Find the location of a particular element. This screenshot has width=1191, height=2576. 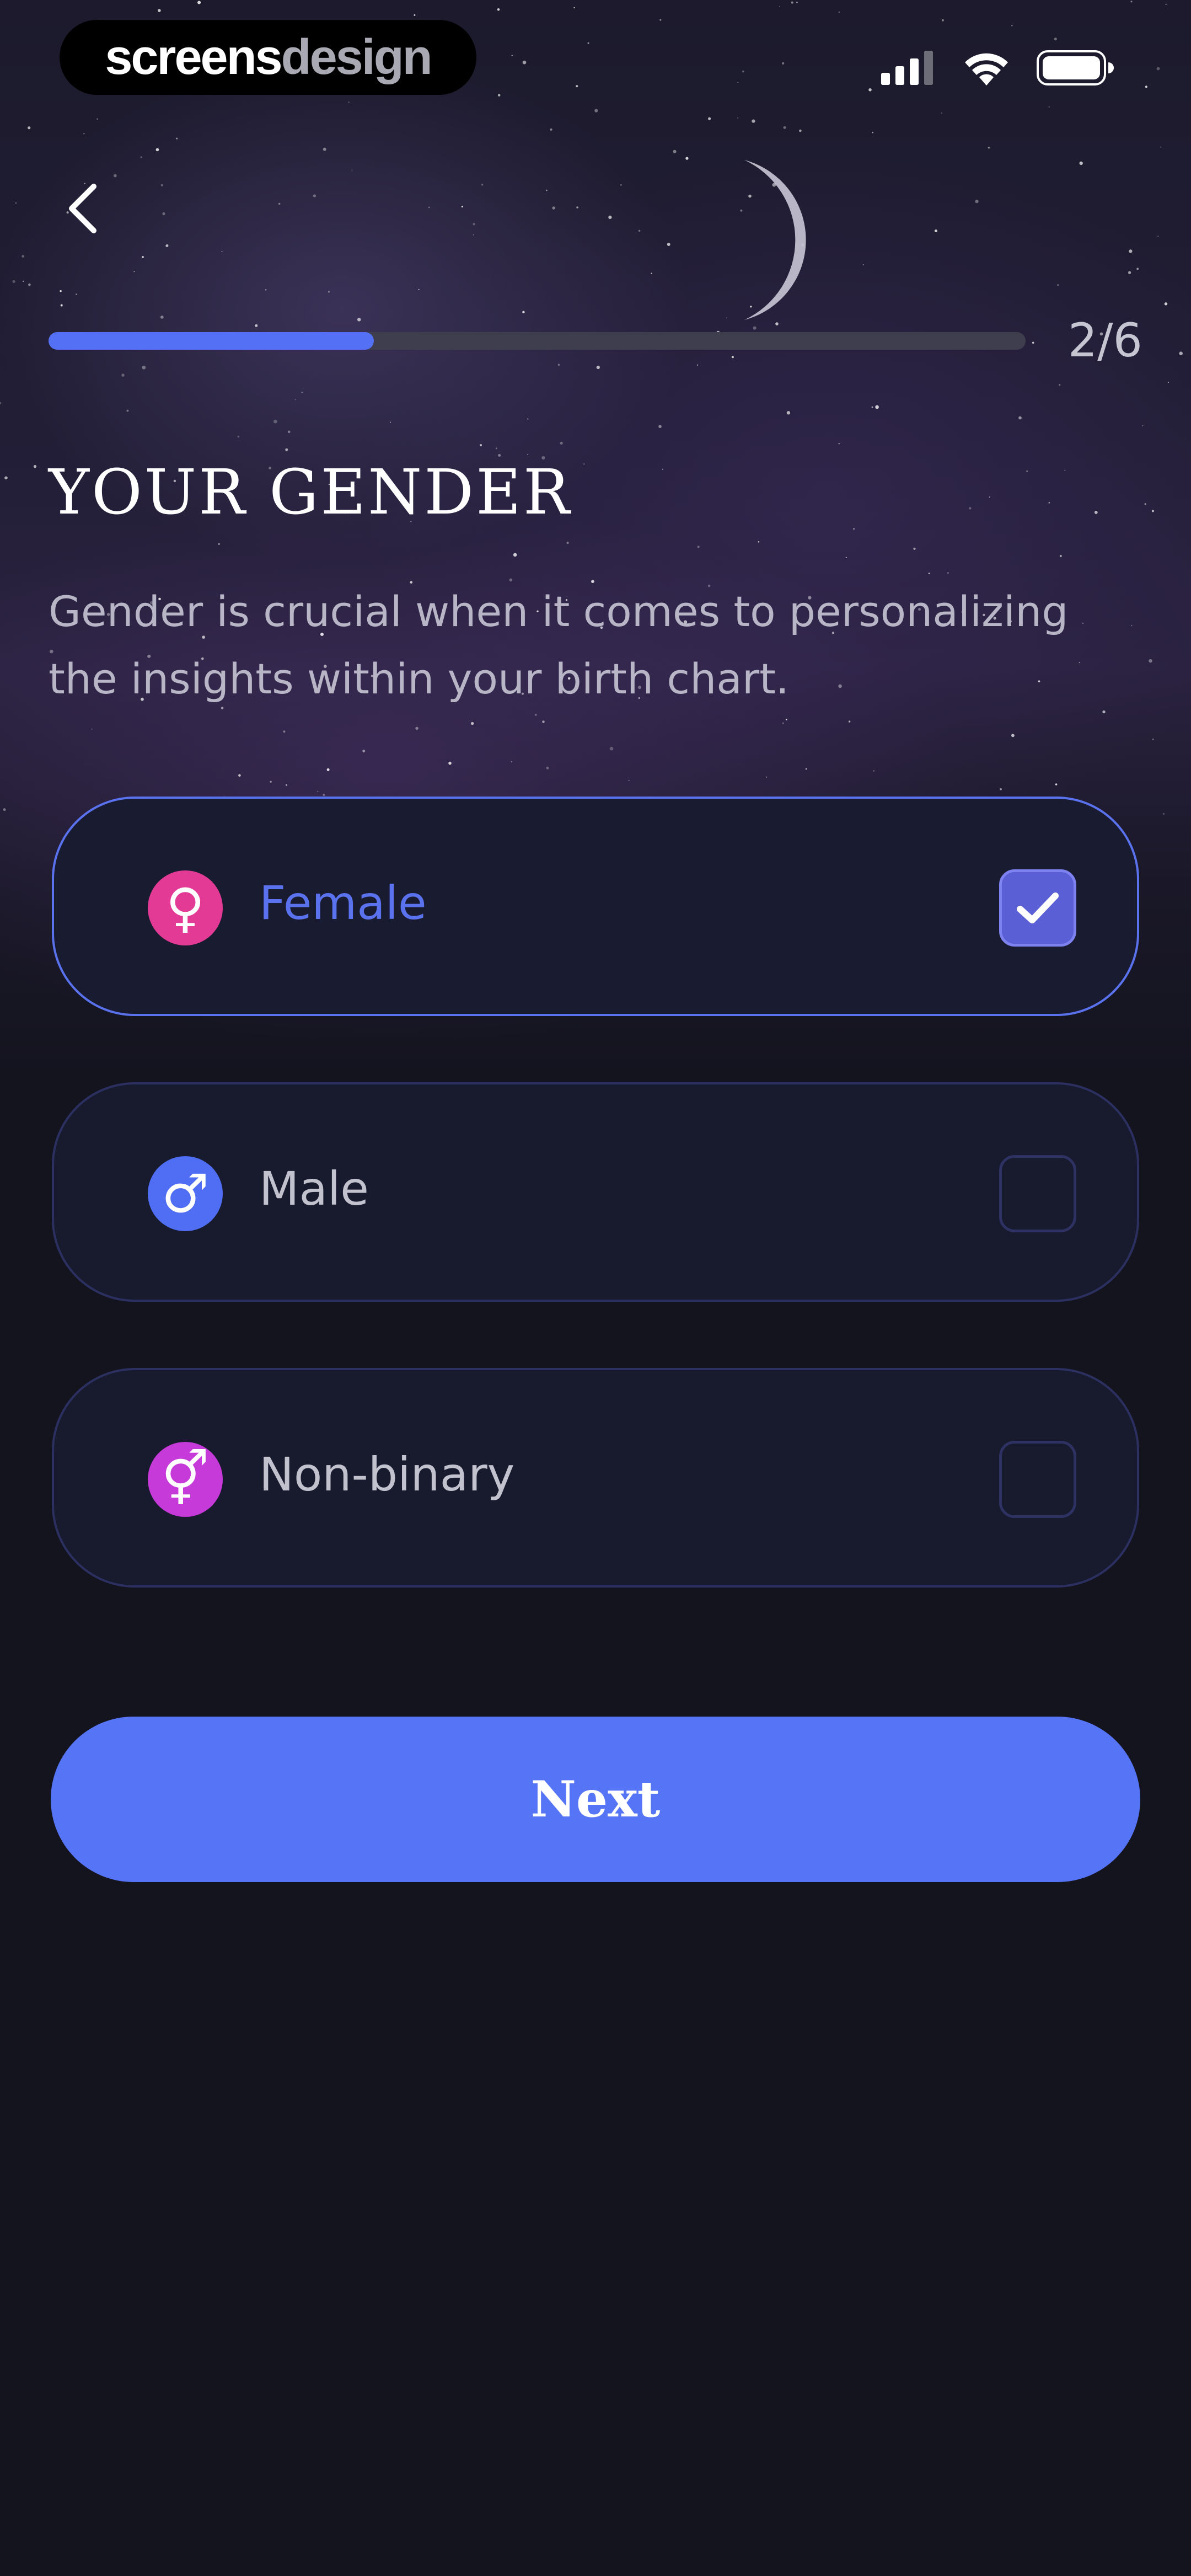

checkmark-icon is located at coordinates (1038, 907).